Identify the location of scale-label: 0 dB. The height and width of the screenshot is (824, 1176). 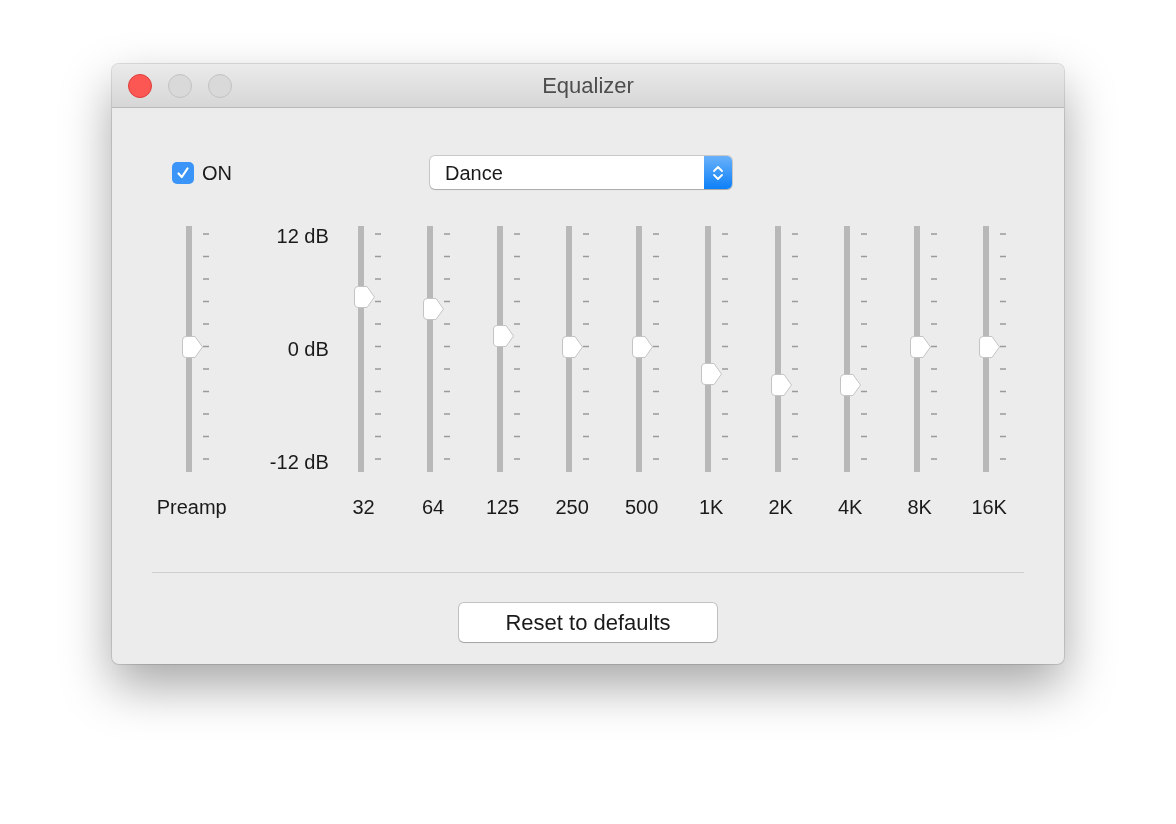
(308, 349).